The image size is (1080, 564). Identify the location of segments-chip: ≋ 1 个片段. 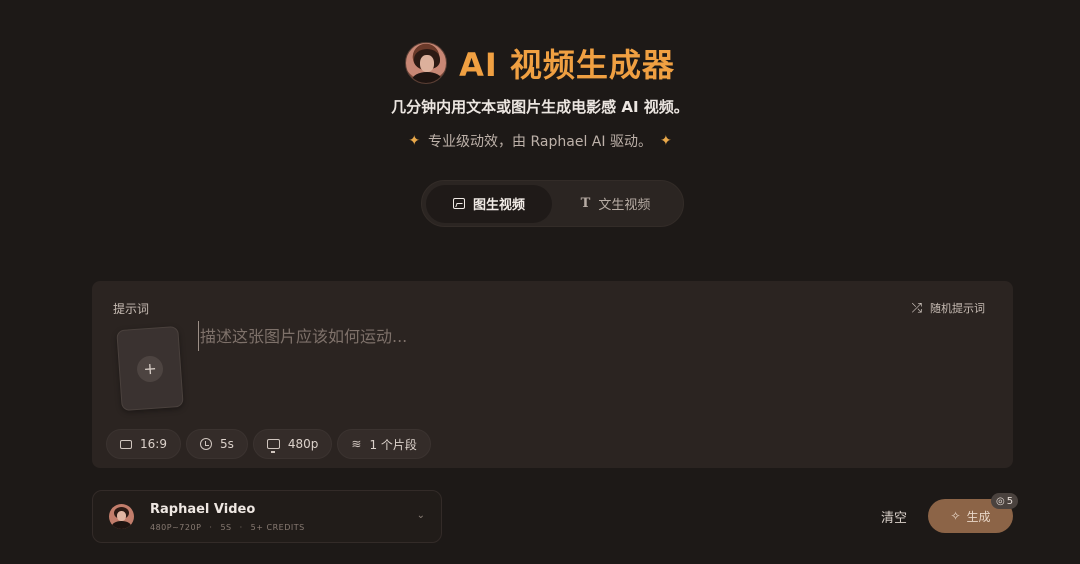
(384, 444).